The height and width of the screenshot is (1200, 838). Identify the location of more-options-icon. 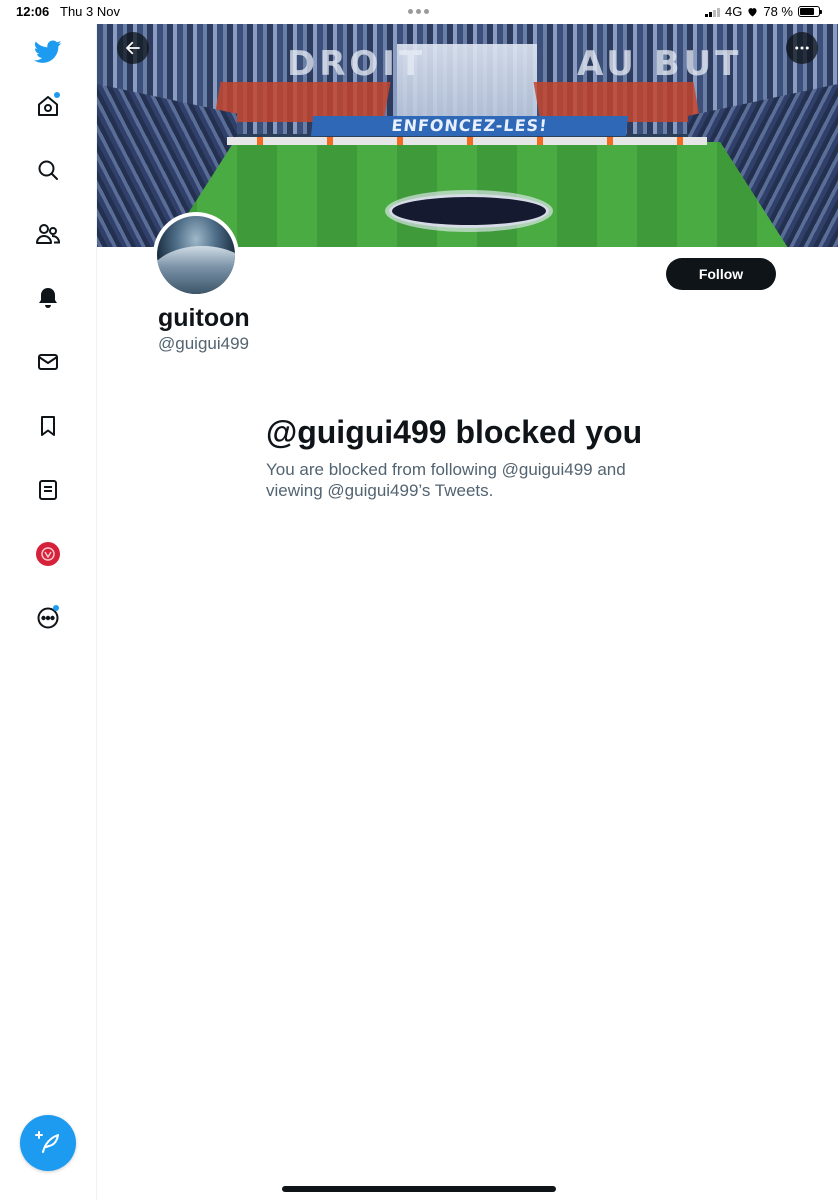
(48, 618).